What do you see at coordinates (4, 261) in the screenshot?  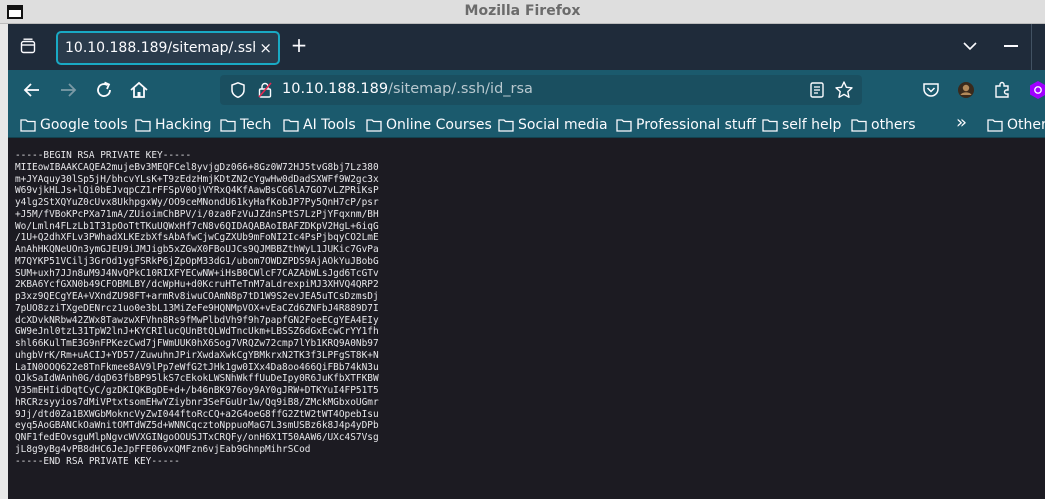 I see `window-left-border` at bounding box center [4, 261].